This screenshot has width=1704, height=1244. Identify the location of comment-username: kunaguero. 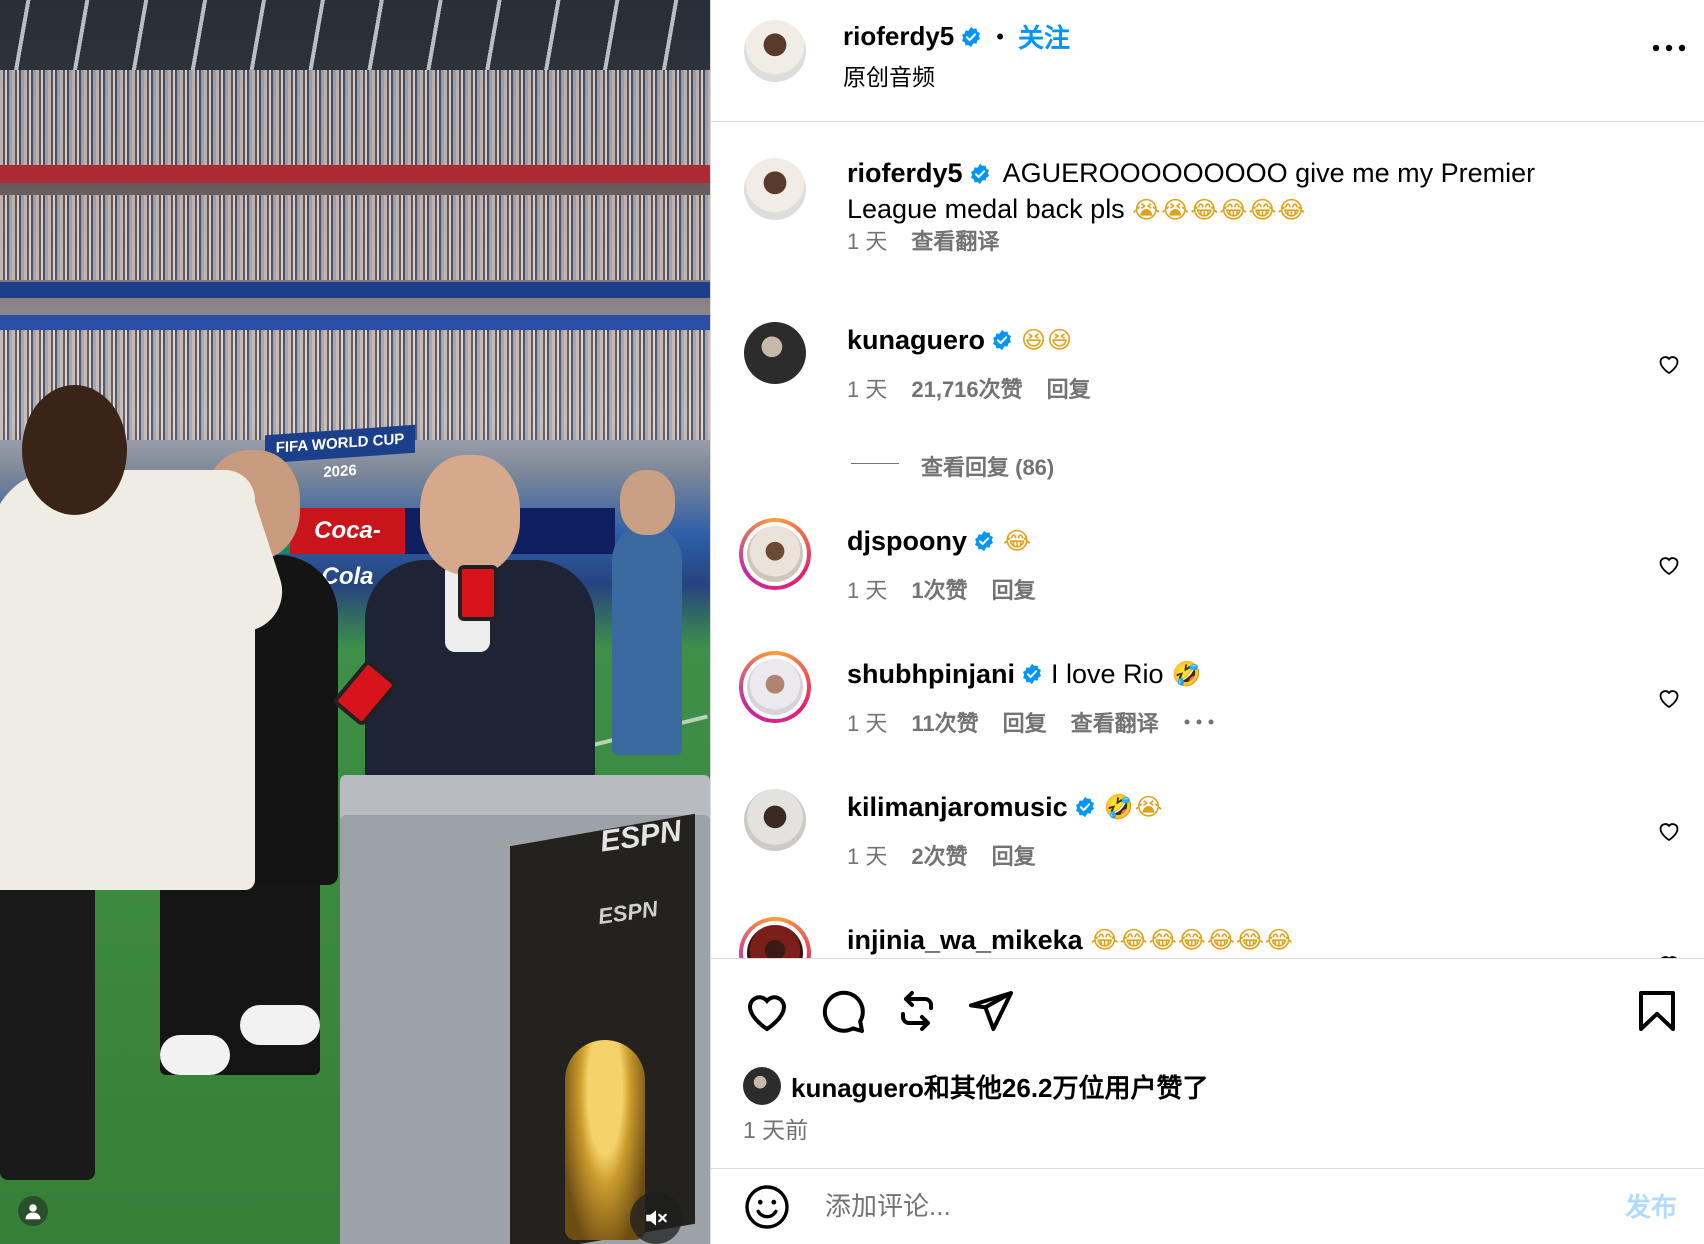
(916, 340).